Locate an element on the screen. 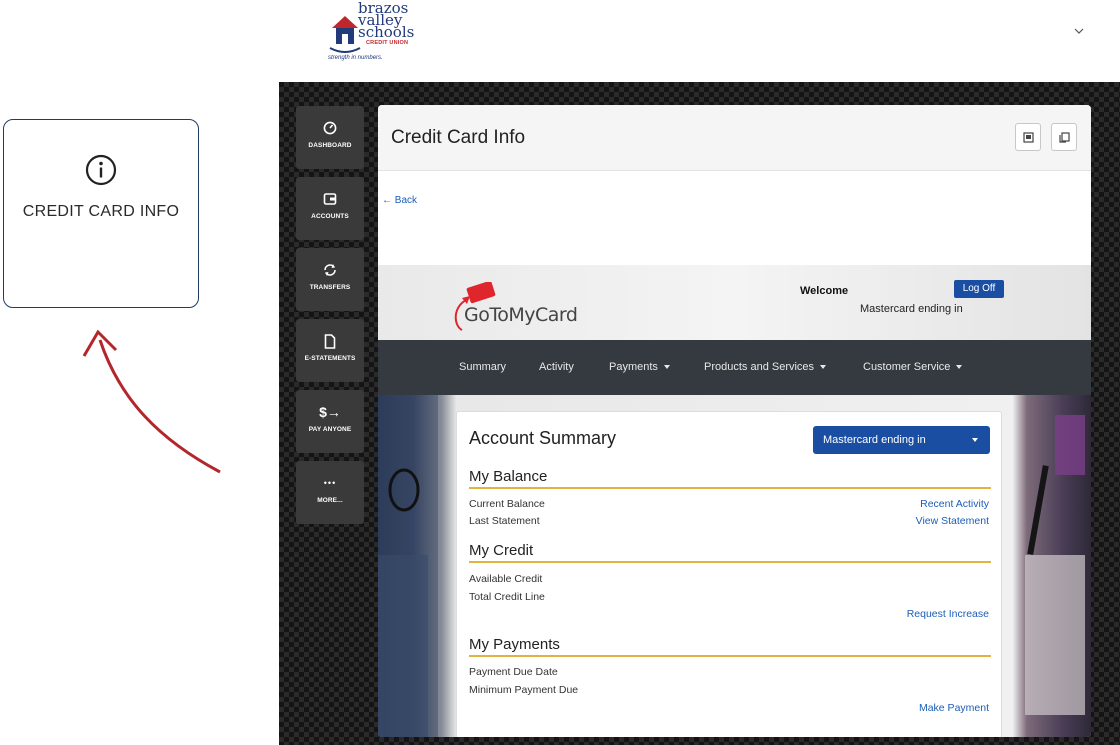 Image resolution: width=1120 pixels, height=745 pixels. nav-summary: Summary is located at coordinates (482, 367).